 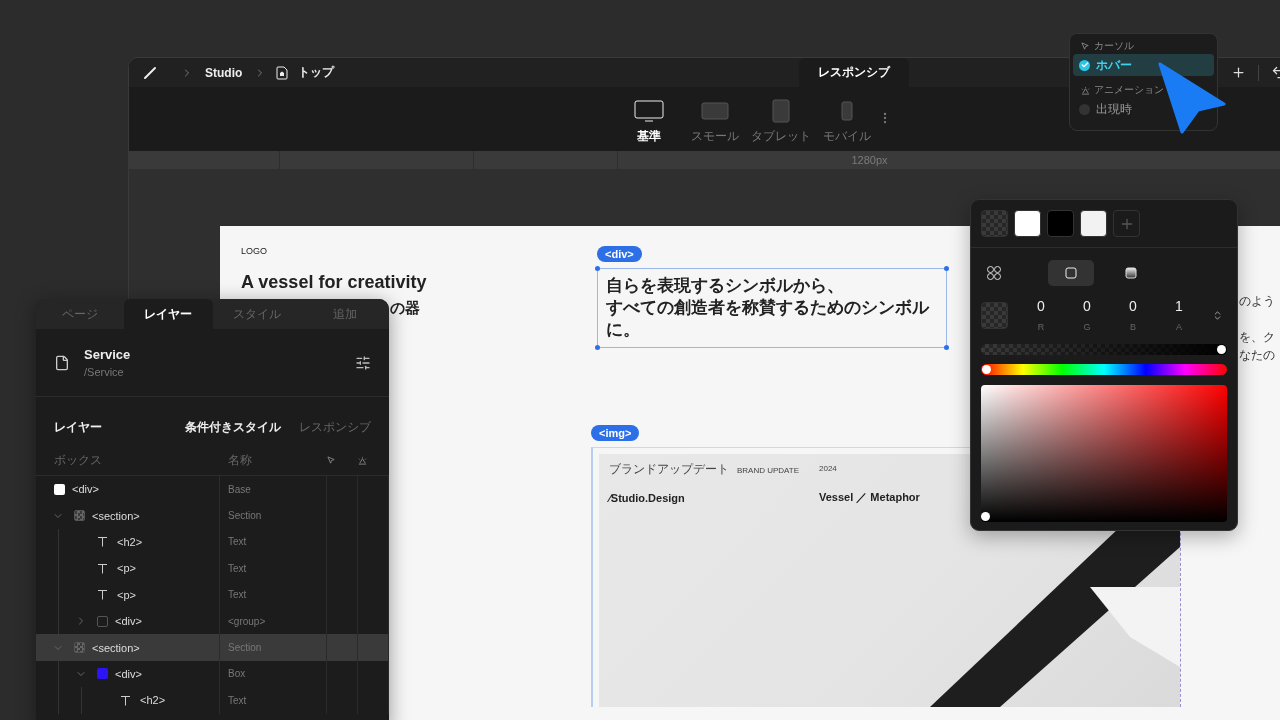 I want to click on layer-name: Box, so click(x=237, y=674).